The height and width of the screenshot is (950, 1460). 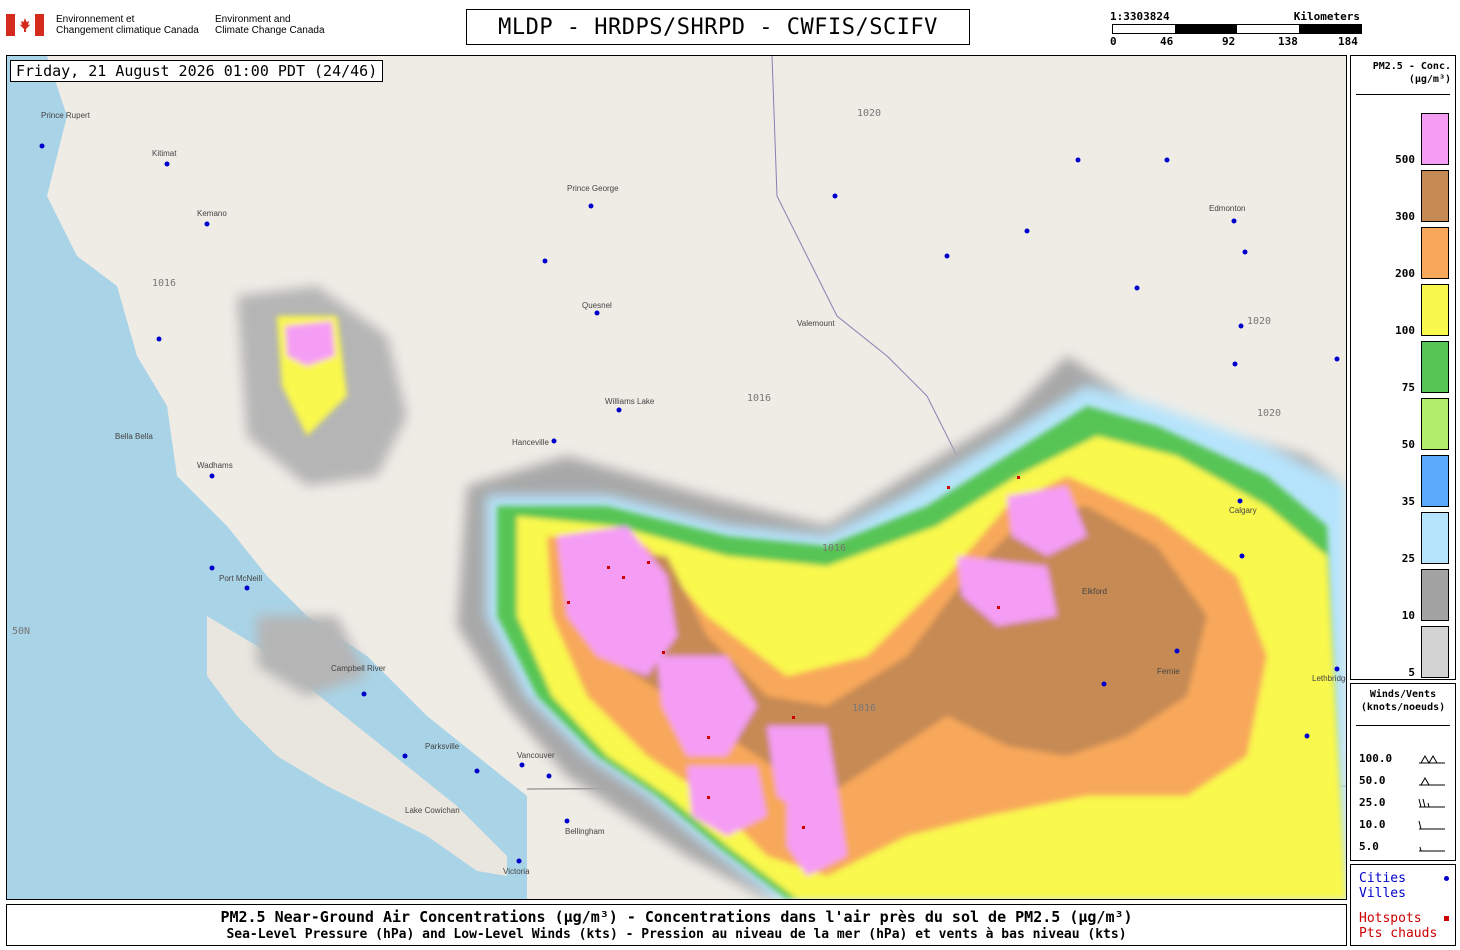 What do you see at coordinates (1140, 16) in the screenshot?
I see `scale-ratio: 1:3303824` at bounding box center [1140, 16].